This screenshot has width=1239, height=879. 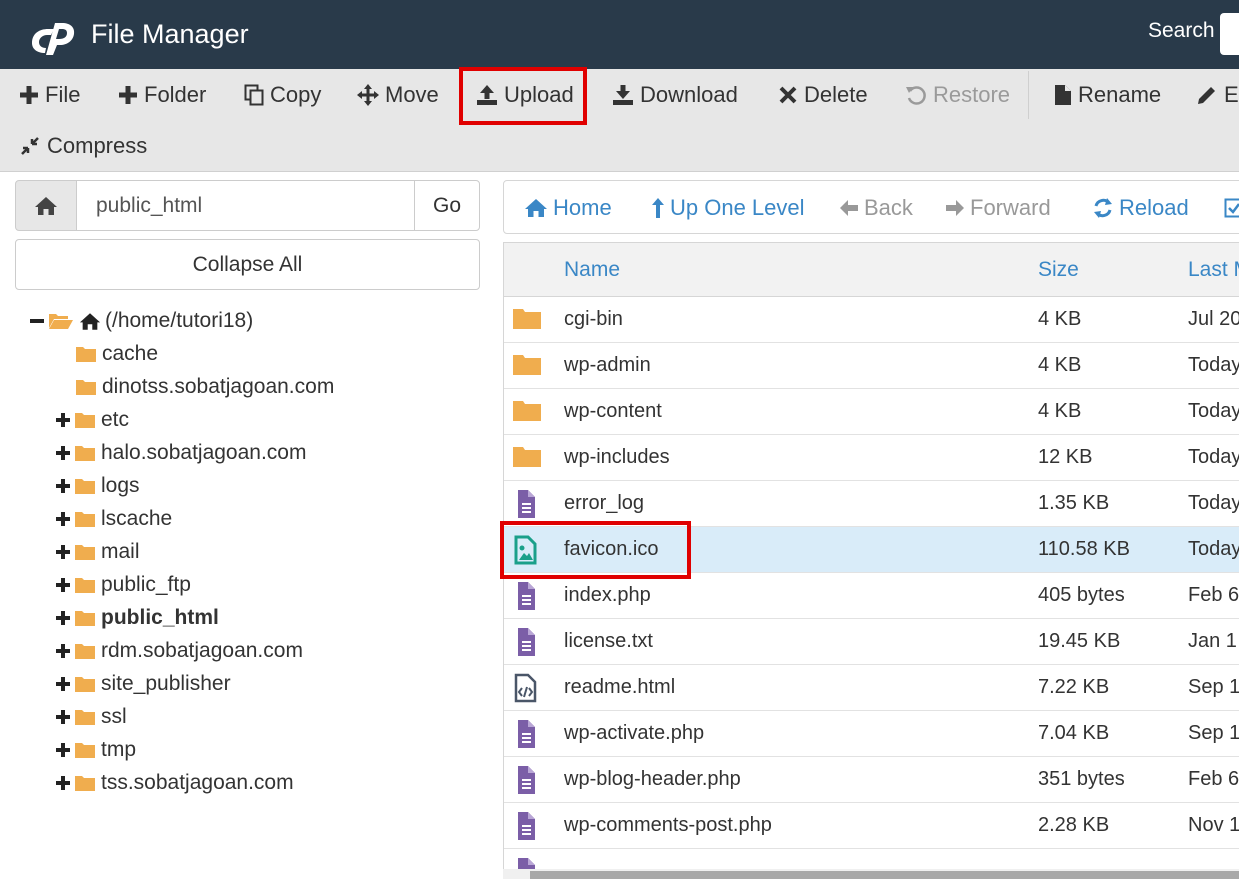 I want to click on tree-item-etc: etc, so click(x=92, y=420).